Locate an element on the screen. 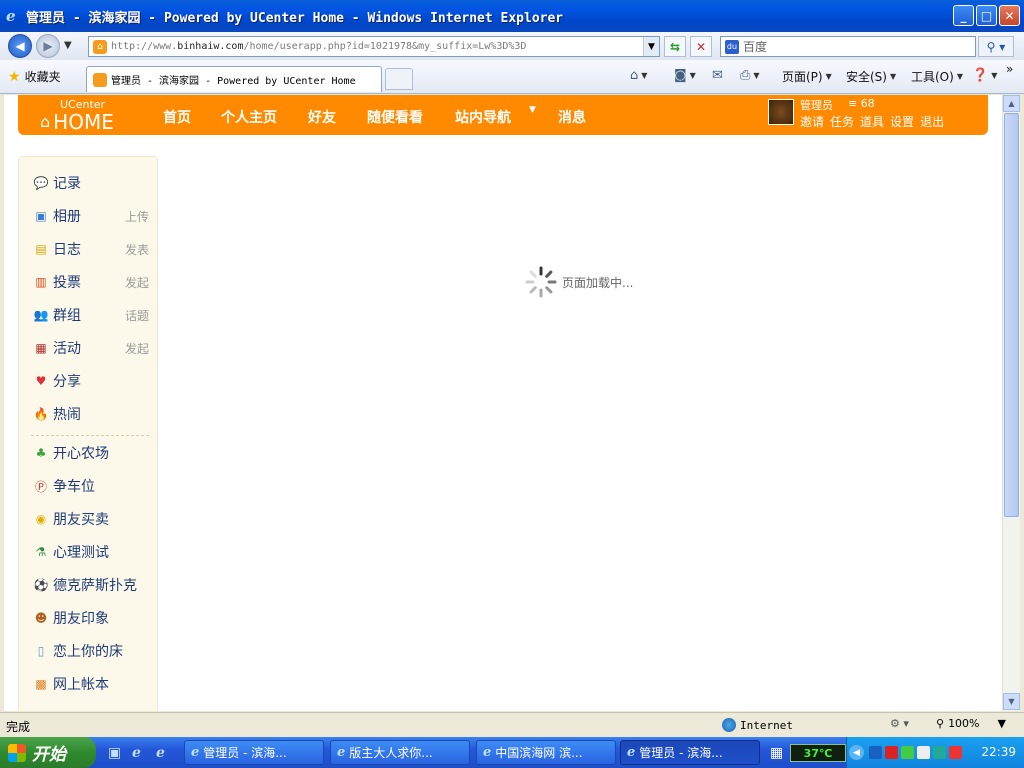 The width and height of the screenshot is (1024, 768). sidebar-app-poker: ⚽ 德克萨斯扑克 is located at coordinates (91, 585).